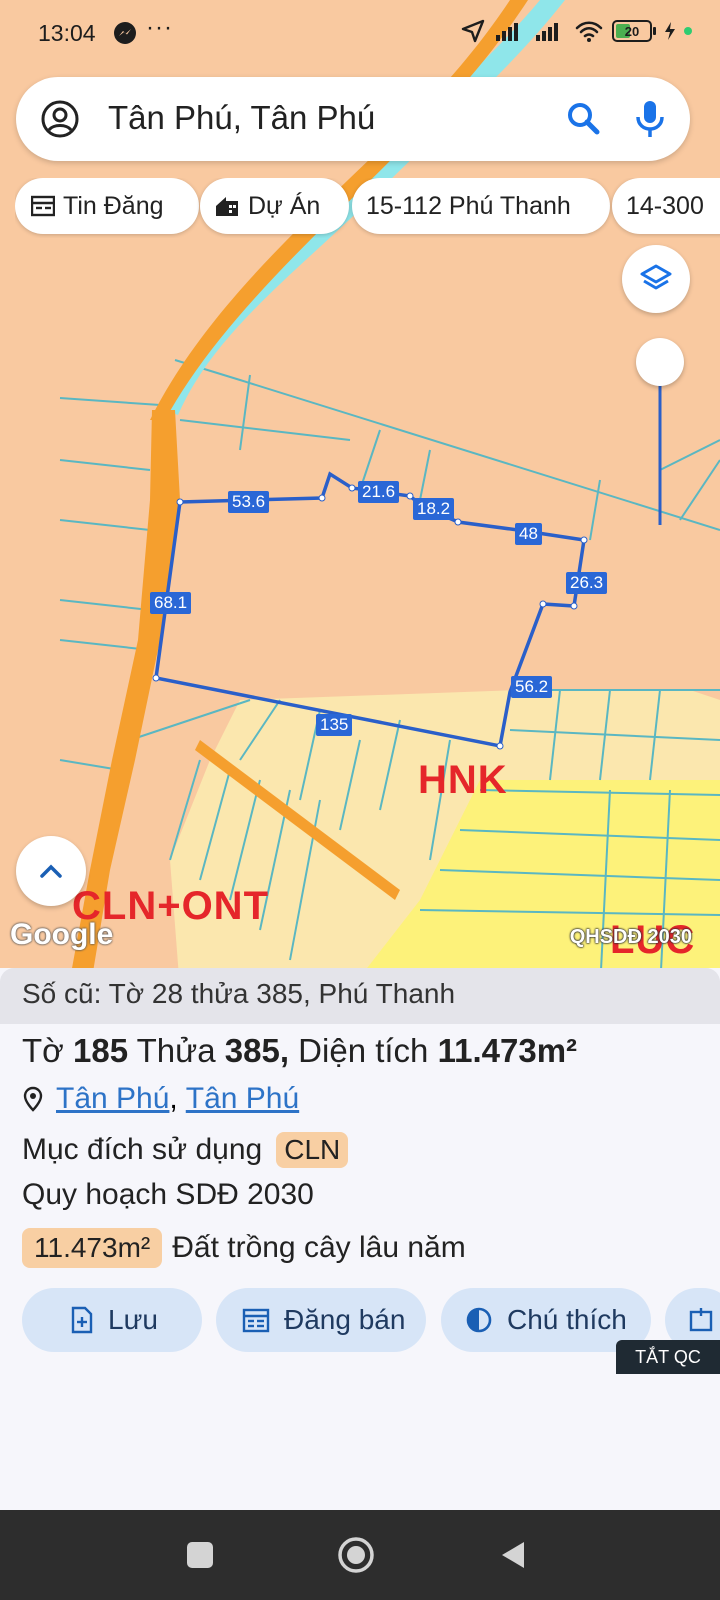 This screenshot has width=720, height=1600. What do you see at coordinates (82, 1320) in the screenshot?
I see `save-icon` at bounding box center [82, 1320].